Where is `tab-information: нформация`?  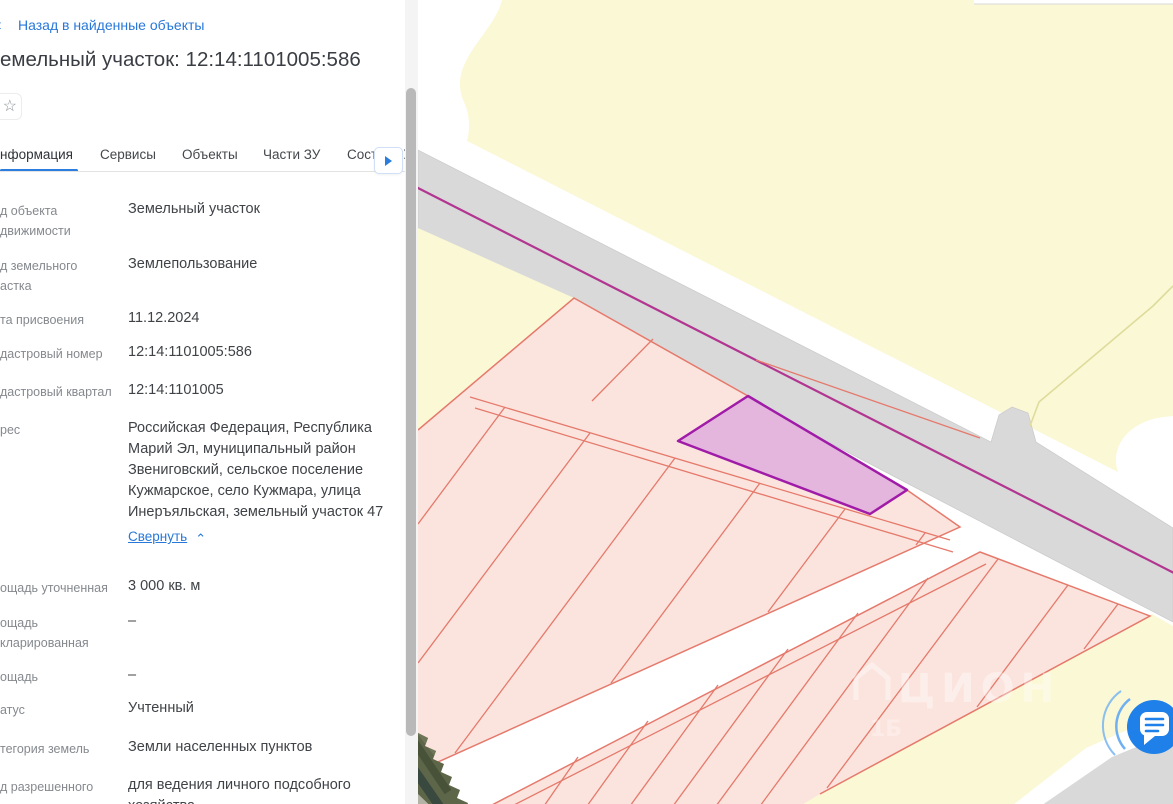
tab-information: нформация is located at coordinates (36, 154).